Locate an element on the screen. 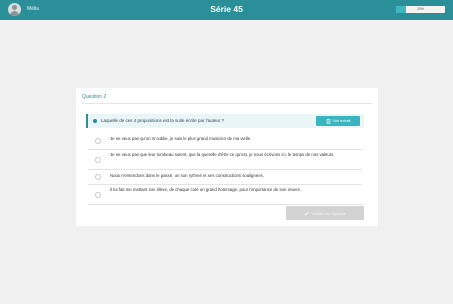  page-title: Série 45 is located at coordinates (226, 9).